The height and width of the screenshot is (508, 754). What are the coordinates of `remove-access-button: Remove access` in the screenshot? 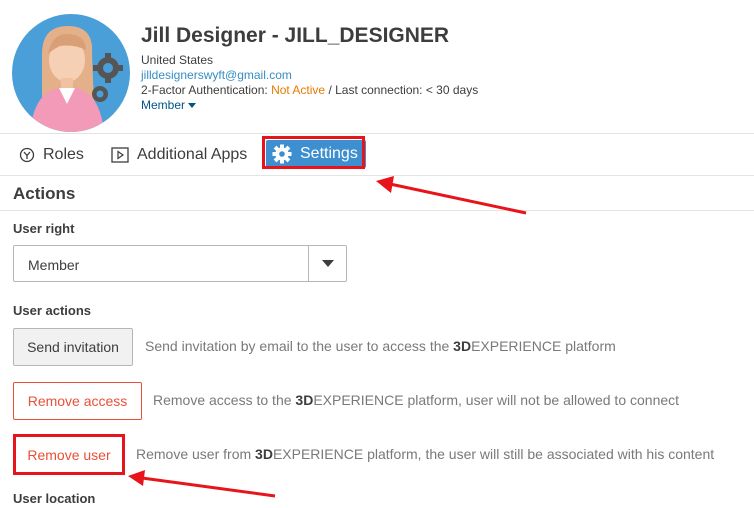 It's located at (77, 401).